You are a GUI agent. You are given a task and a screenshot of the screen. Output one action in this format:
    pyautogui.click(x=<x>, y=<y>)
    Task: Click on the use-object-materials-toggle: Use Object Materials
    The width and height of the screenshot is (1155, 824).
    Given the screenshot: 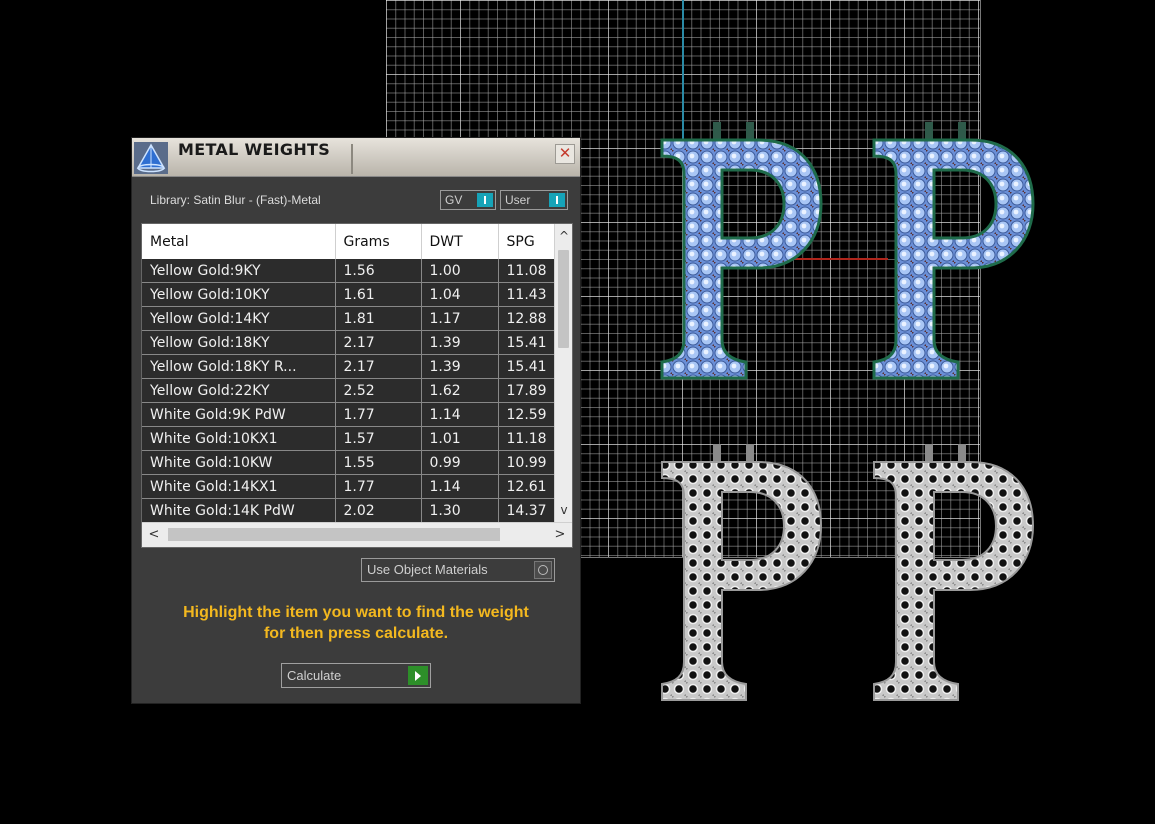 What is the action you would take?
    pyautogui.click(x=458, y=570)
    